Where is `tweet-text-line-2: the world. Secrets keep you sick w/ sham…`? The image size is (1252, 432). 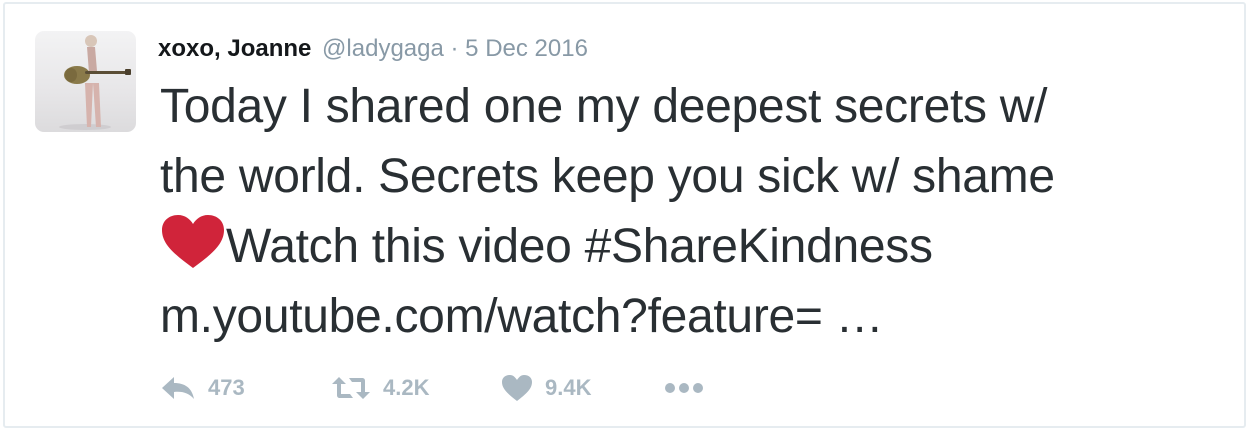
tweet-text-line-2: the world. Secrets keep you sick w/ sham… is located at coordinates (607, 176).